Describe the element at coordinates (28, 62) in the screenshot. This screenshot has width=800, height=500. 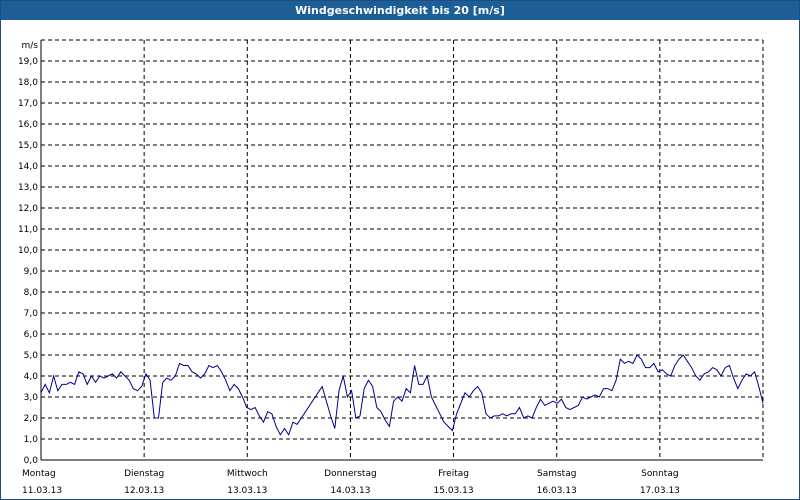
I see `y-tick-label: 19,0` at that location.